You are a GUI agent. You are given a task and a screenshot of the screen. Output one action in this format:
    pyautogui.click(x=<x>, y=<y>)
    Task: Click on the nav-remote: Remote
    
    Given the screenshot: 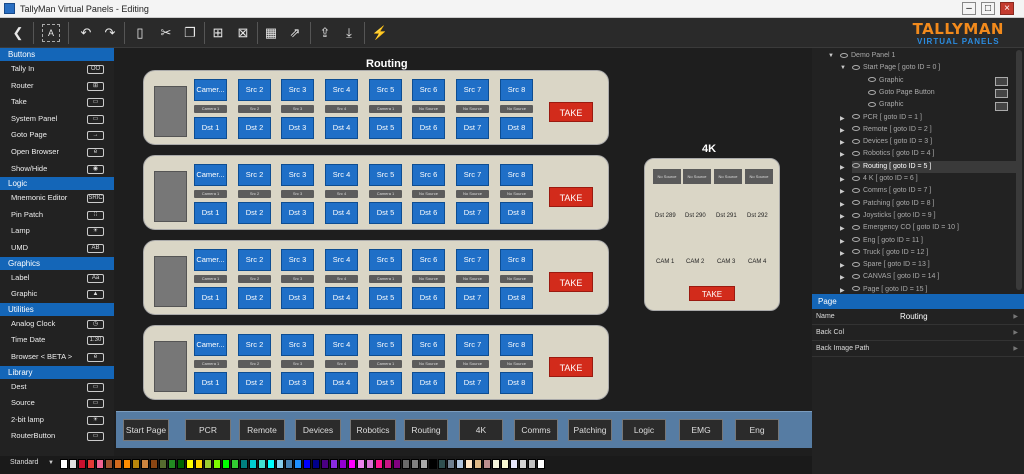 What is the action you would take?
    pyautogui.click(x=262, y=430)
    